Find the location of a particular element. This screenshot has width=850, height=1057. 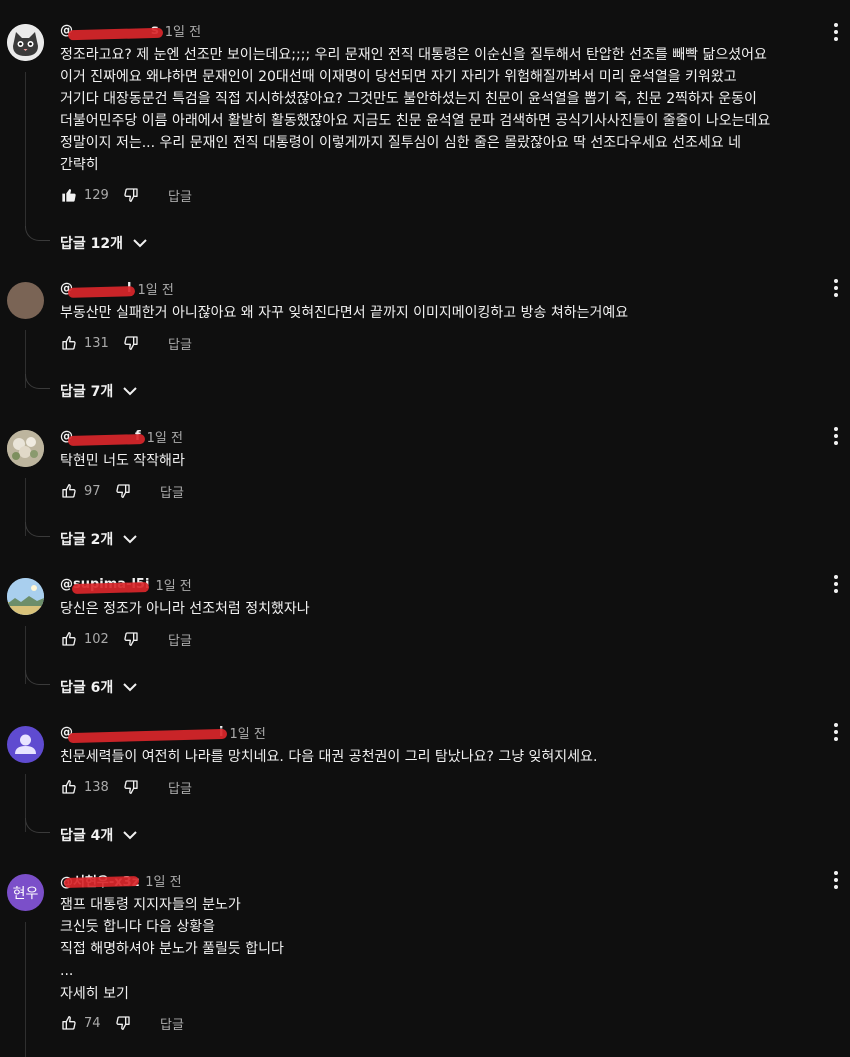

comment-text: 탁현민 너도 작작해라 is located at coordinates (122, 461).